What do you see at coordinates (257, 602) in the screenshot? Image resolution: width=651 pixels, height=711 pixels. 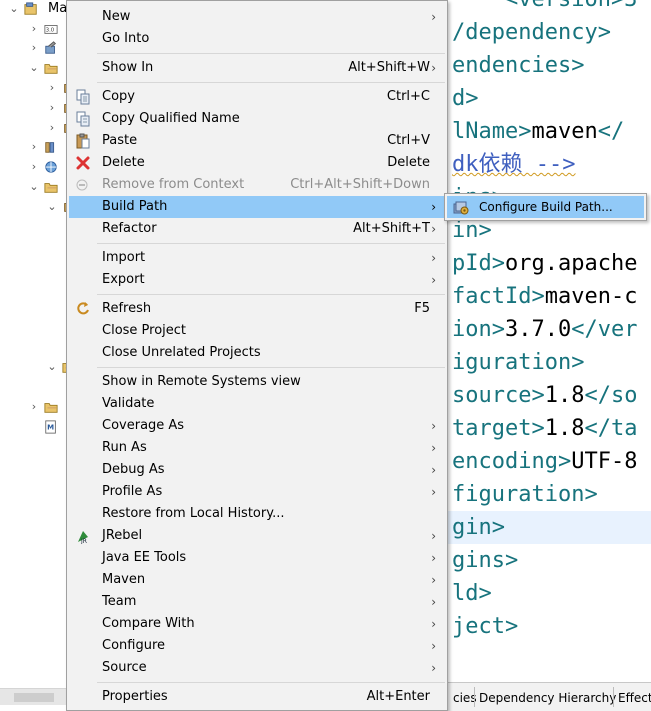 I see `menu-item-team: Team ›` at bounding box center [257, 602].